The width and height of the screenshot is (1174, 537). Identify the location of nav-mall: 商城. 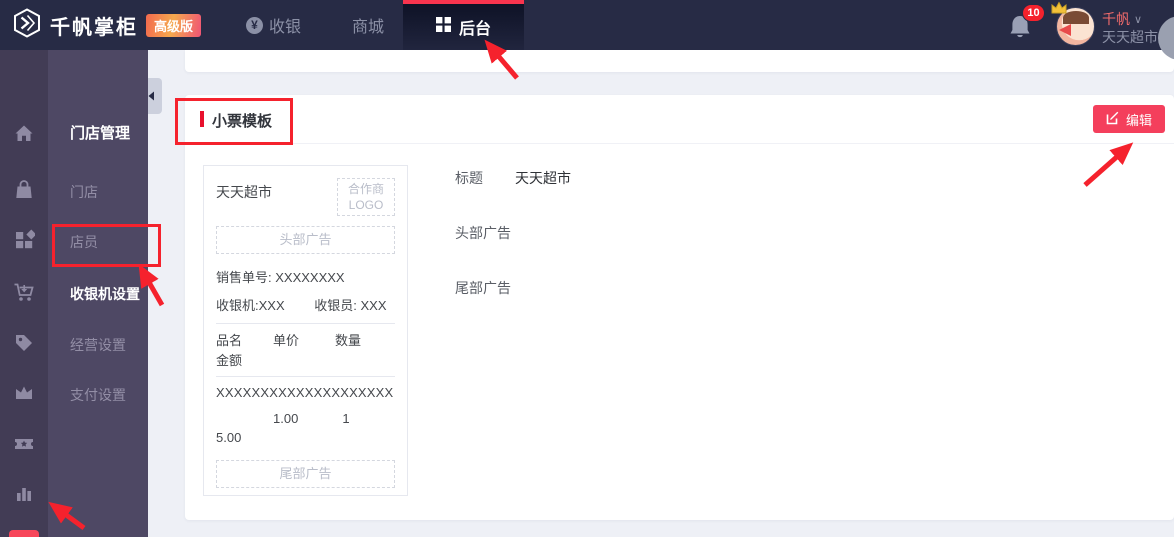
(368, 25).